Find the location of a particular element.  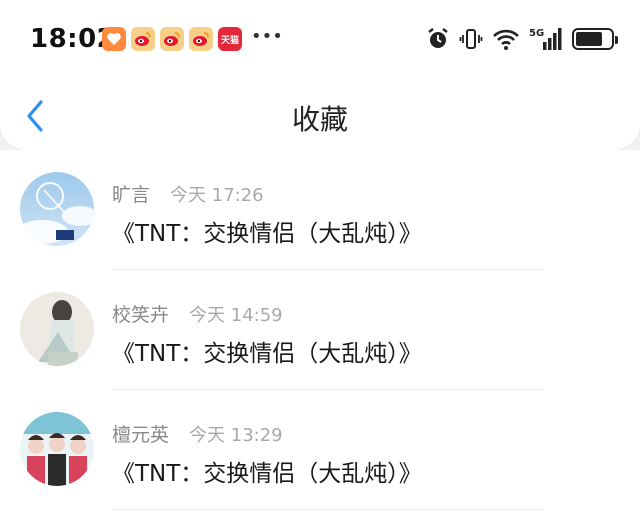

sender-name: 檀元英 is located at coordinates (140, 433).